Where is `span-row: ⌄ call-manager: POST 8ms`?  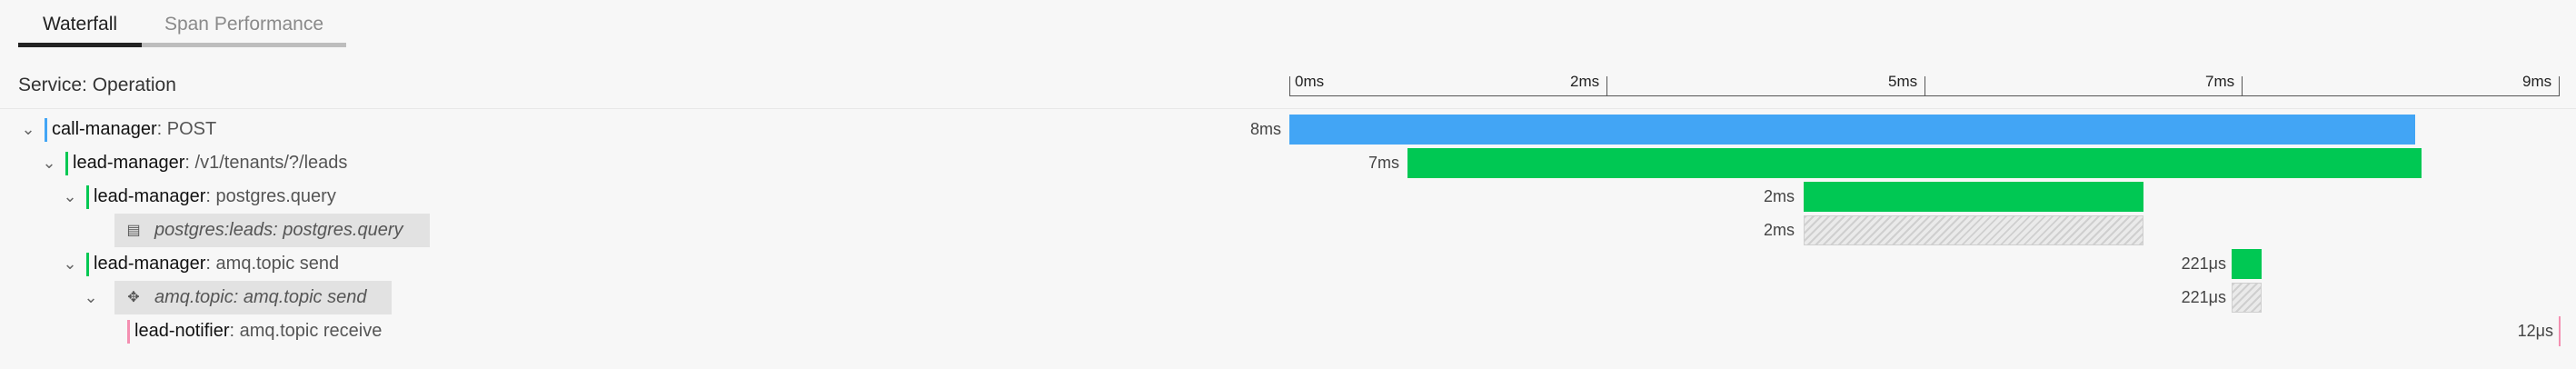 span-row: ⌄ call-manager: POST 8ms is located at coordinates (1288, 129).